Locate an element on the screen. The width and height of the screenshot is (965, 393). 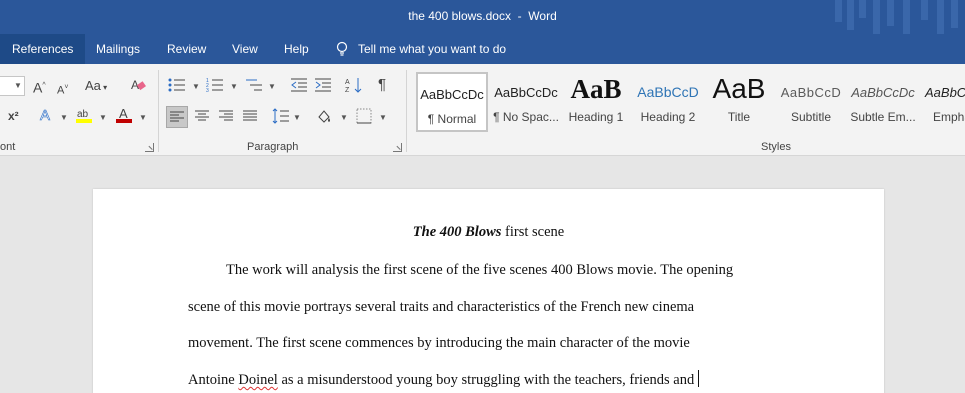
show-formatting-marks-icon: ¶ is located at coordinates (382, 85).